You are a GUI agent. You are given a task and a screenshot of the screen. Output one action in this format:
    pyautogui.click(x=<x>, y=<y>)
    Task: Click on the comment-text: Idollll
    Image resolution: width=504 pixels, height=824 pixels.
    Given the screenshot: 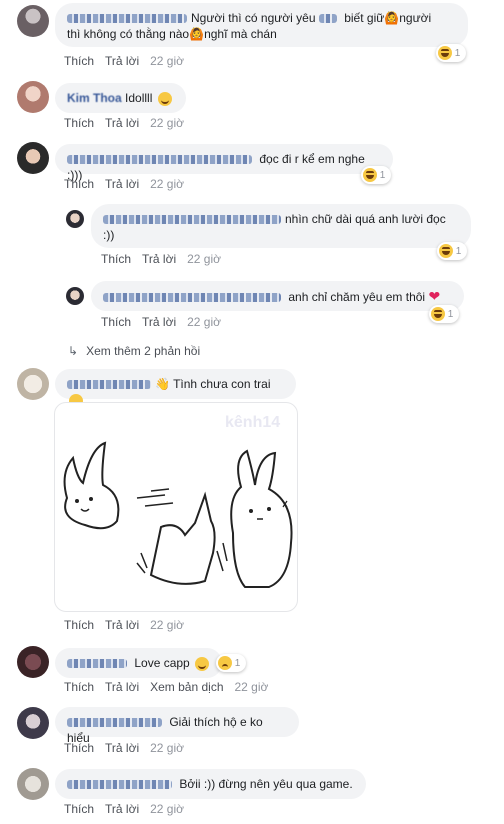 What is the action you would take?
    pyautogui.click(x=139, y=98)
    